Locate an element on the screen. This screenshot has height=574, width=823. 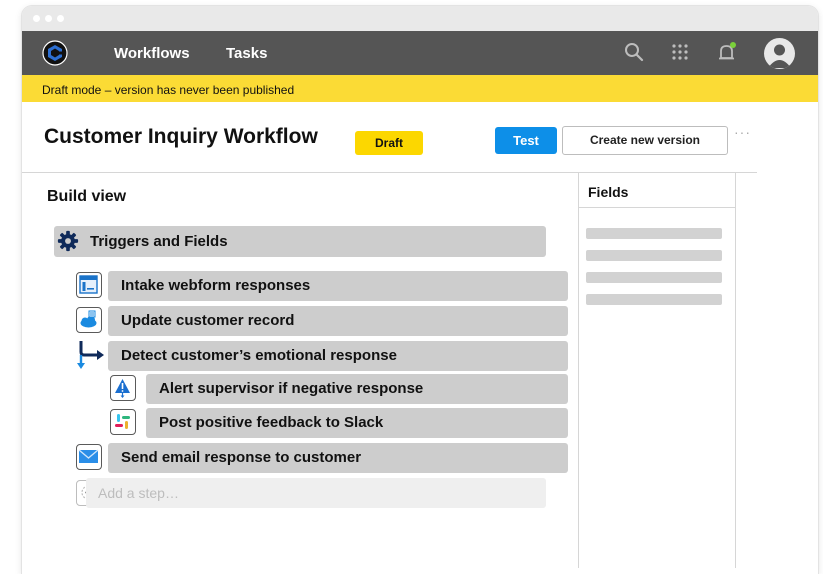
user-avatar is located at coordinates (779, 53).